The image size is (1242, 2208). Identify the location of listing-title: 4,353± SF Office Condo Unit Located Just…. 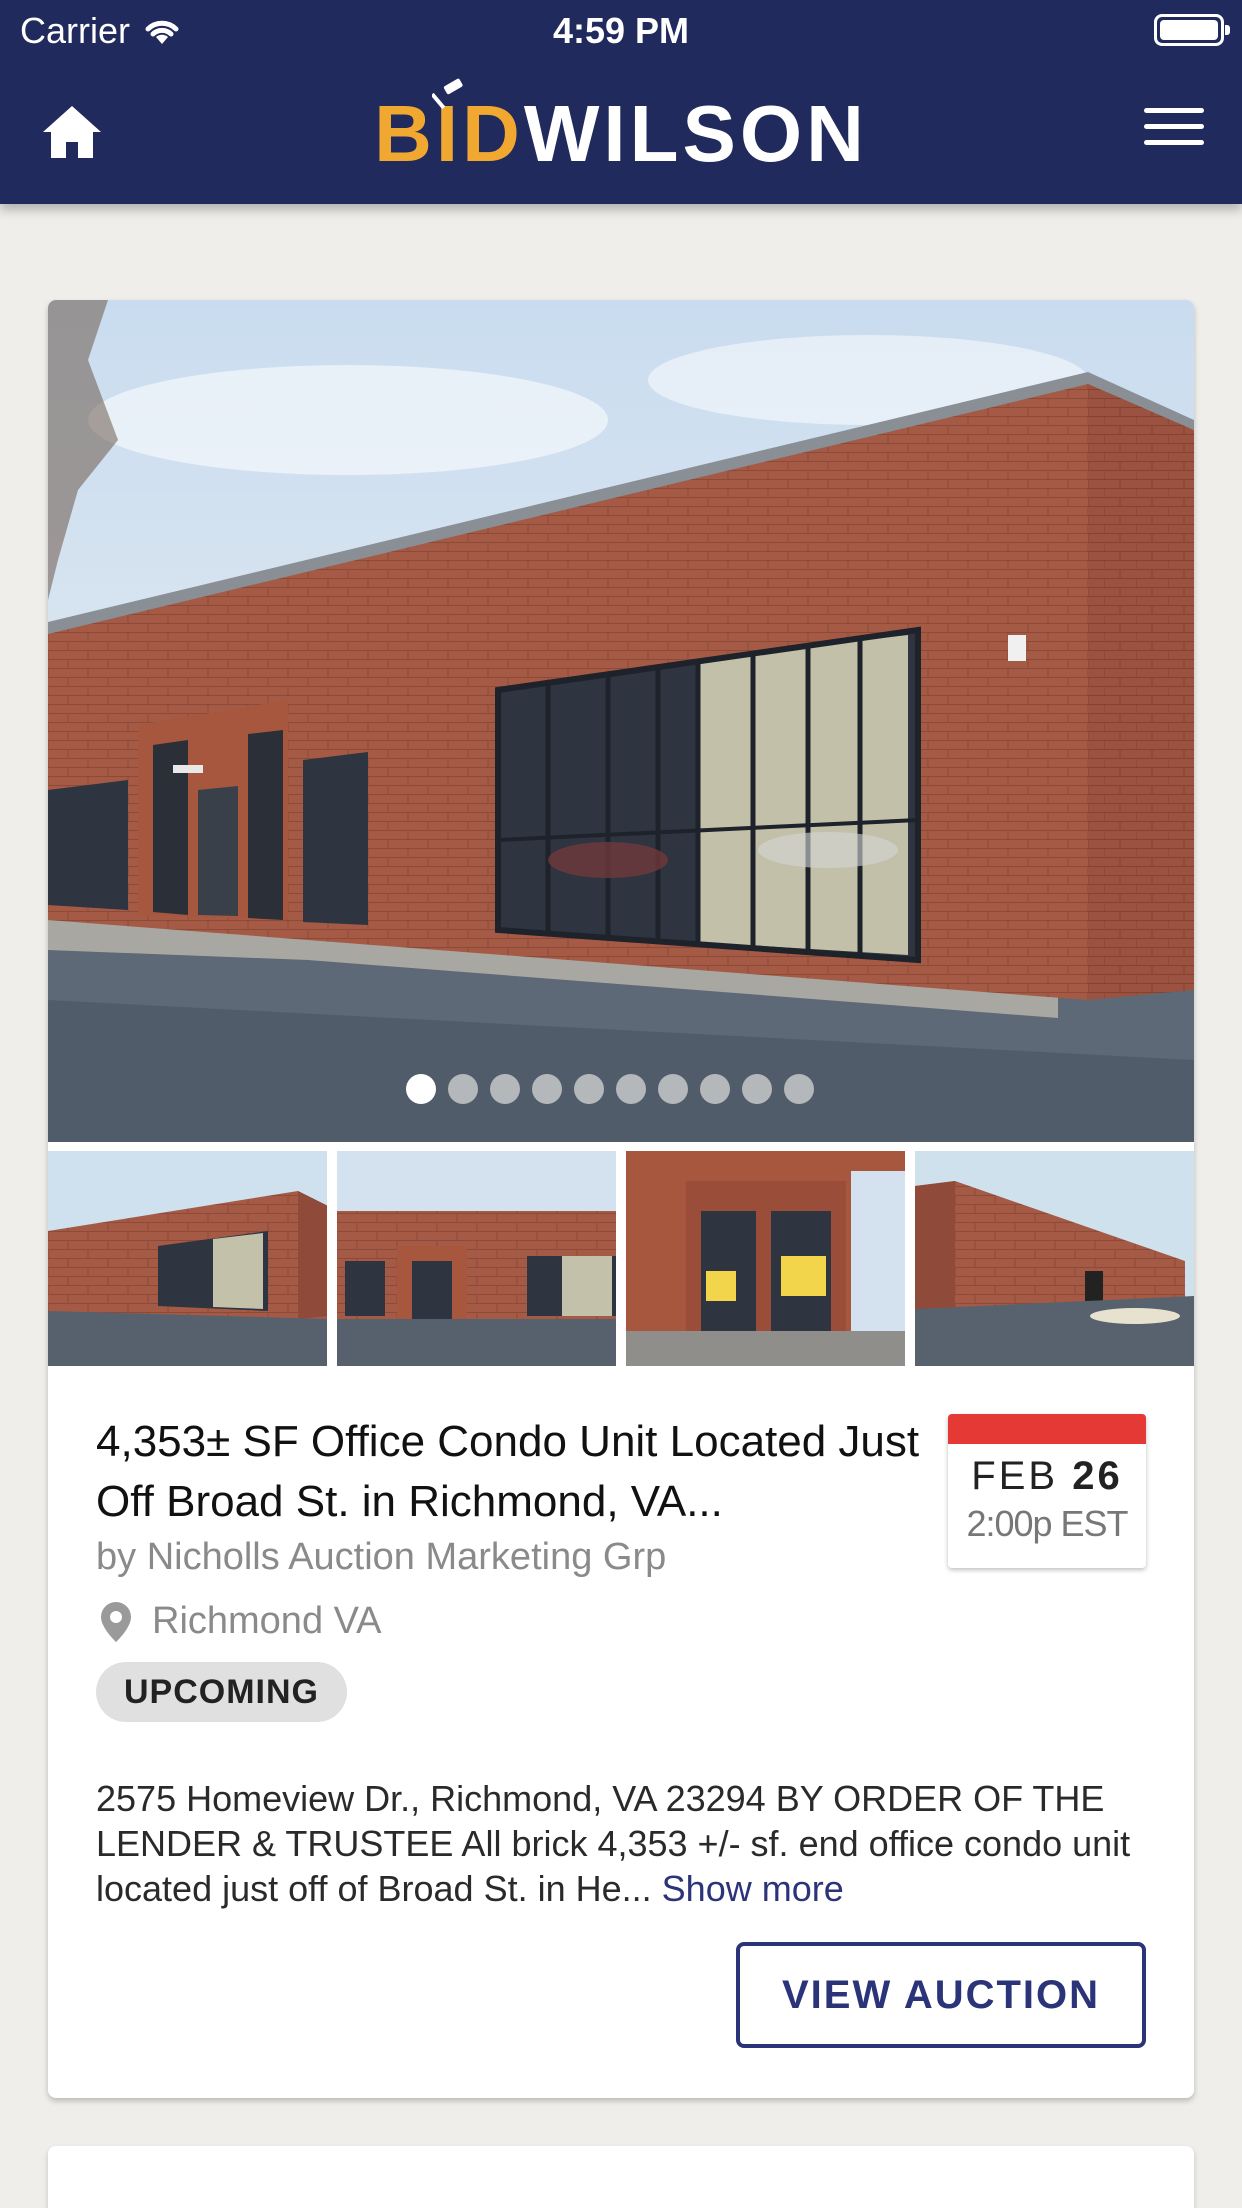
(526, 1472).